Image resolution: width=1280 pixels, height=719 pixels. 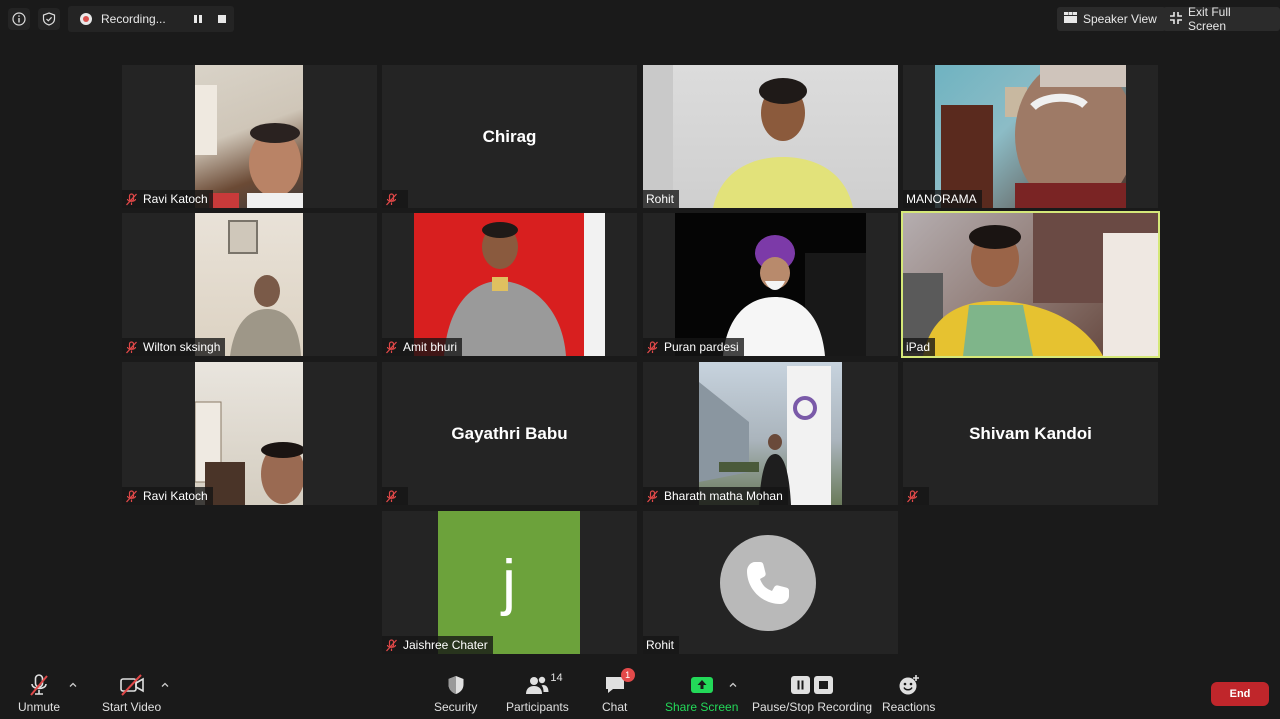 I want to click on chat-label: Chat, so click(x=615, y=707).